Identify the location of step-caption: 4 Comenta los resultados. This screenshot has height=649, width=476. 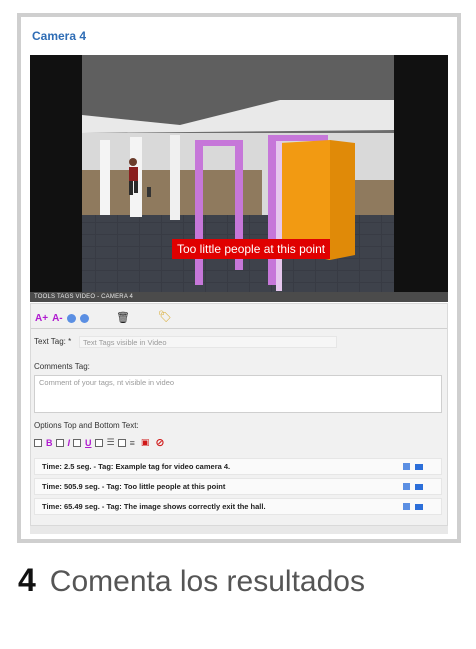
(191, 580).